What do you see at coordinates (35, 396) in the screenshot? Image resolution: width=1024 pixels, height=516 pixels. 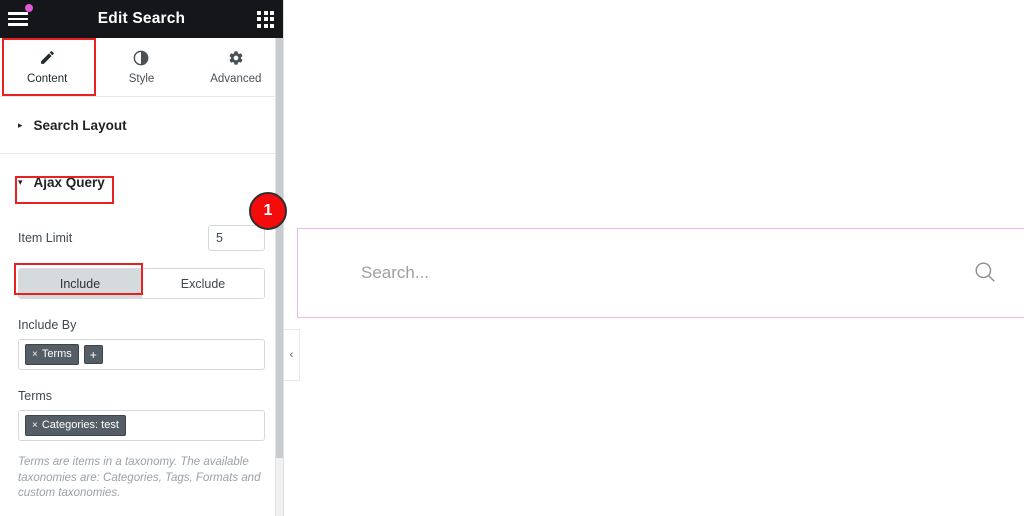 I see `terms-label: Terms` at bounding box center [35, 396].